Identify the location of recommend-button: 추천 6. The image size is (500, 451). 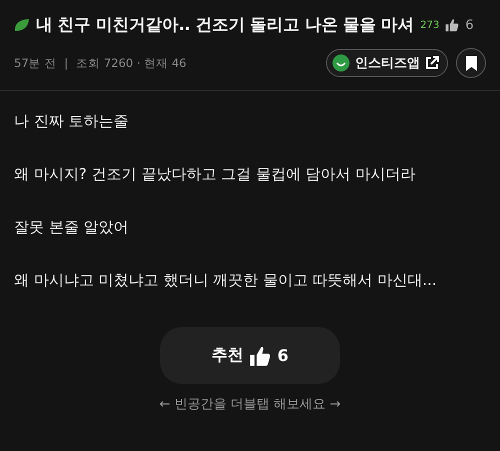
(250, 355).